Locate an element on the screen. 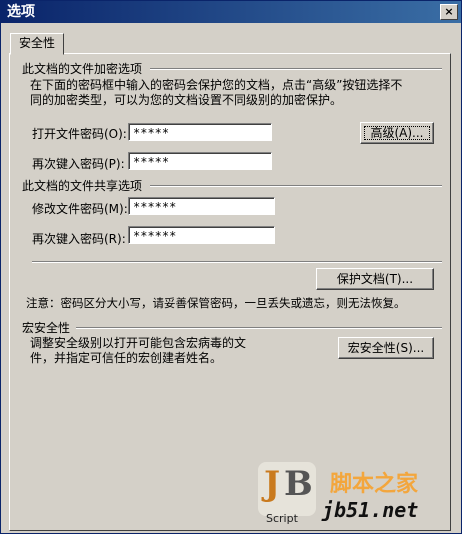 The width and height of the screenshot is (462, 534). focus-indicator is located at coordinates (397, 133).